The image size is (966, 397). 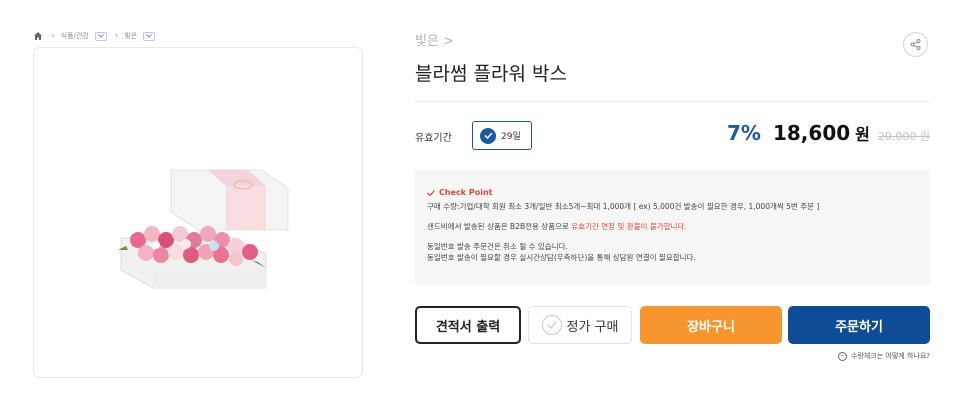 What do you see at coordinates (130, 36) in the screenshot?
I see `breadcrumb-subcategory: 빛은` at bounding box center [130, 36].